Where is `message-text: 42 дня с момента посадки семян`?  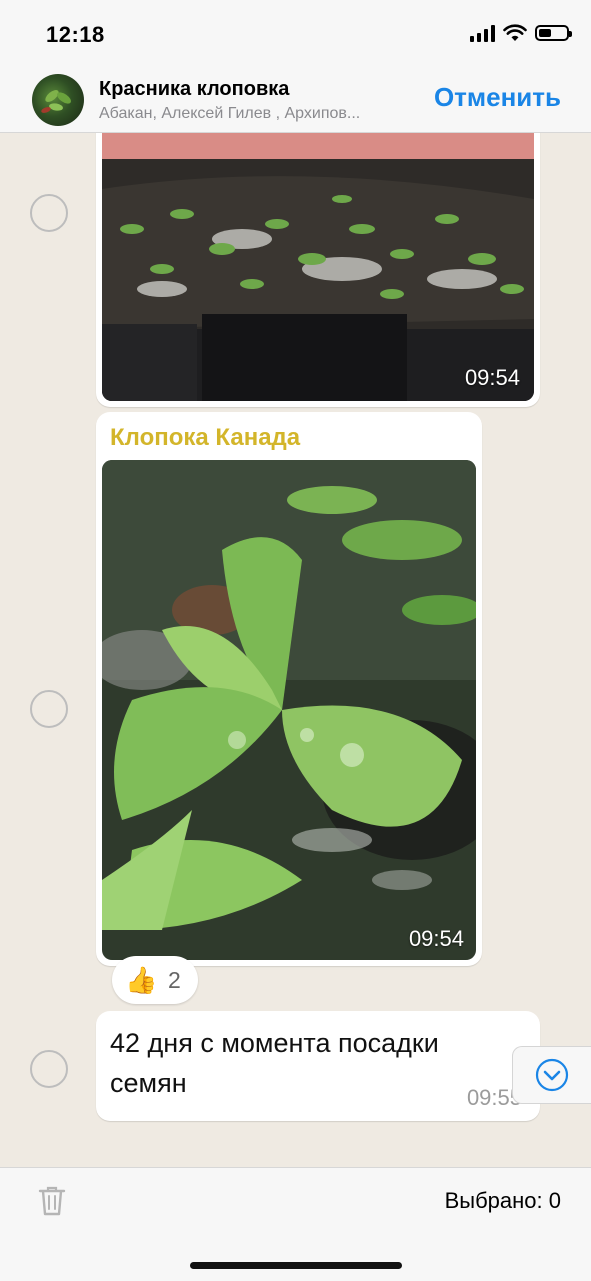 message-text: 42 дня с момента посадки семян is located at coordinates (274, 1063).